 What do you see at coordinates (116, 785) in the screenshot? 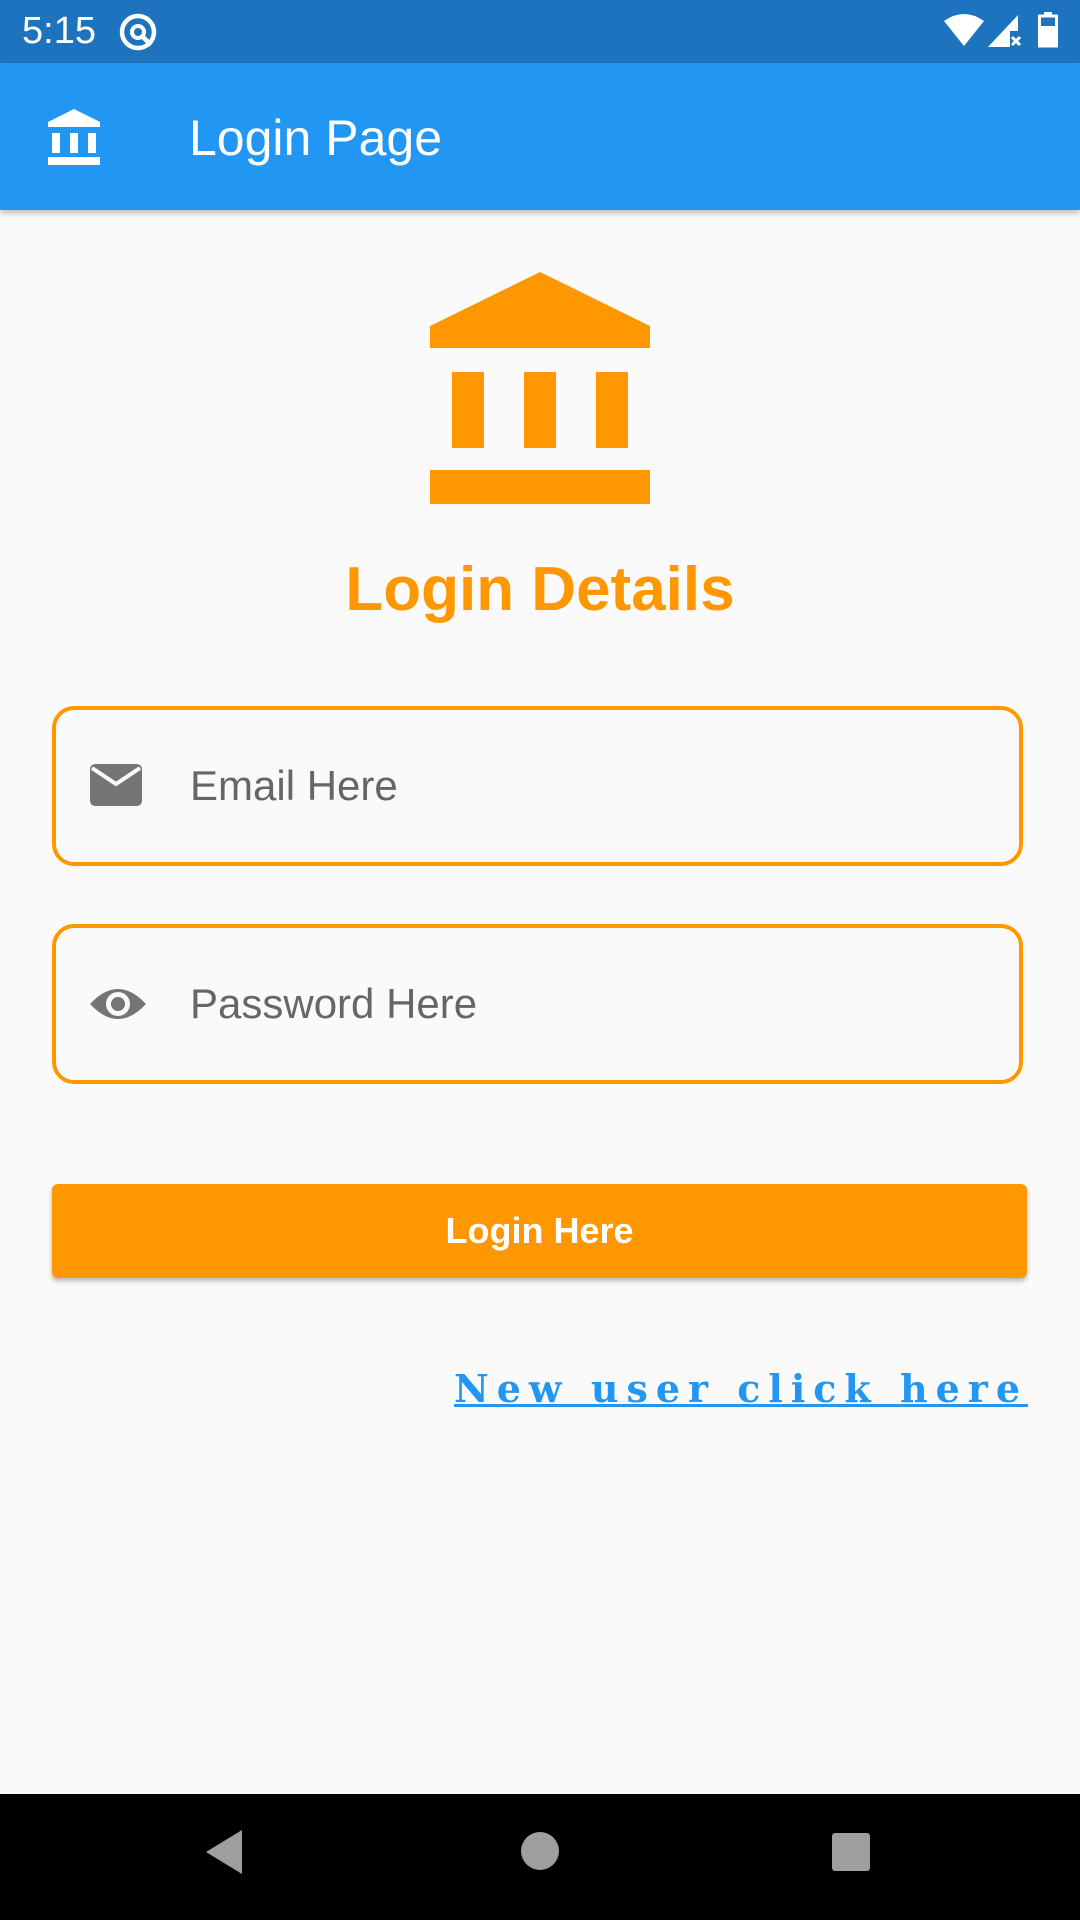
I see `mail-icon` at bounding box center [116, 785].